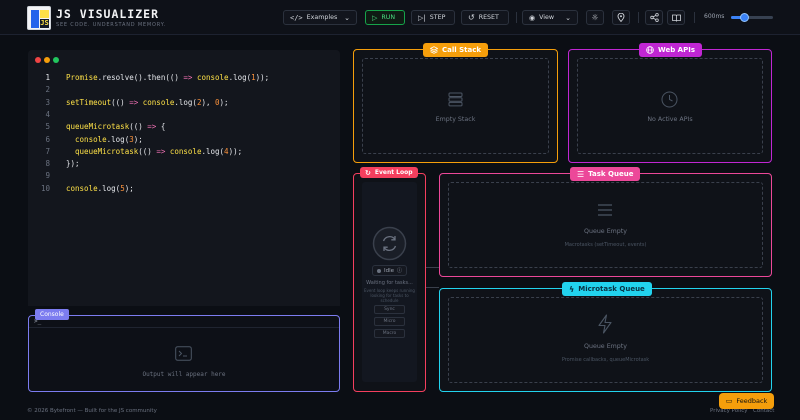 This screenshot has width=800, height=420. Describe the element at coordinates (605, 360) in the screenshot. I see `microtask-queue-hint: Promise callbacks, queueMicrotask` at that location.